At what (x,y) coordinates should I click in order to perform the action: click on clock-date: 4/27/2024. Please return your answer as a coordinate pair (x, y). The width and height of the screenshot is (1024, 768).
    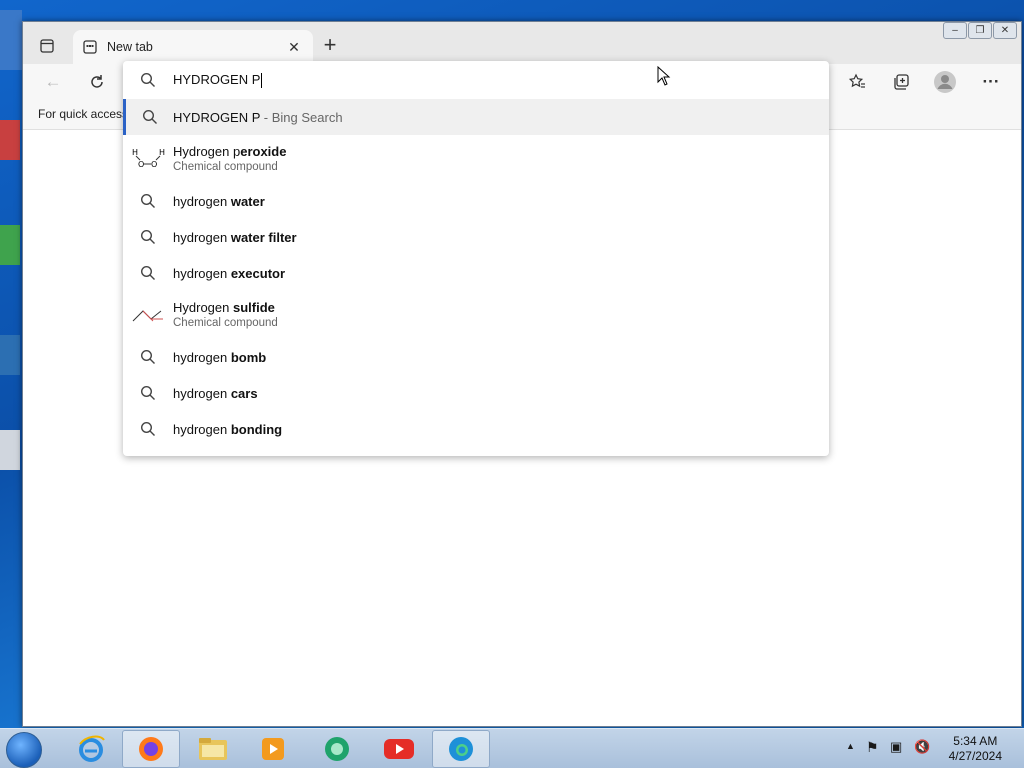
    Looking at the image, I should click on (975, 756).